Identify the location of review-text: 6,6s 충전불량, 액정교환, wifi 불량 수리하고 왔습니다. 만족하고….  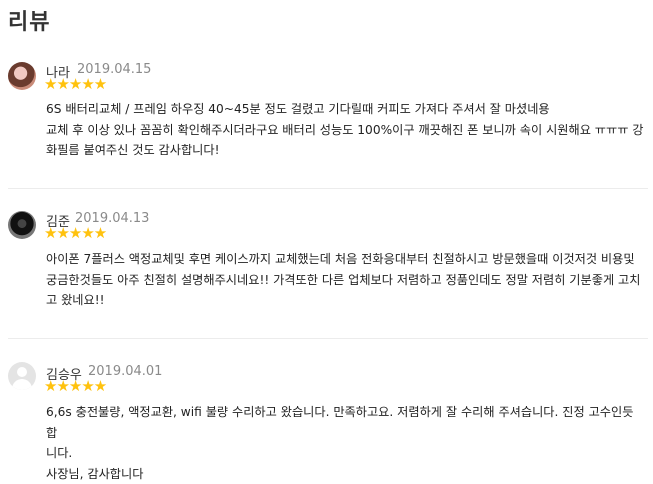
(340, 443).